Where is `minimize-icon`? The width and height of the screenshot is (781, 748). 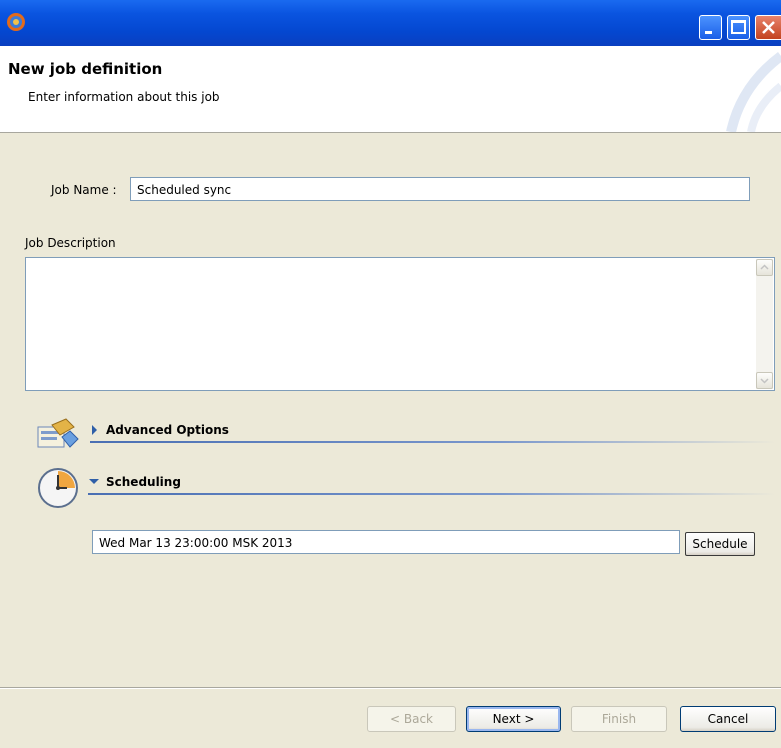 minimize-icon is located at coordinates (708, 32).